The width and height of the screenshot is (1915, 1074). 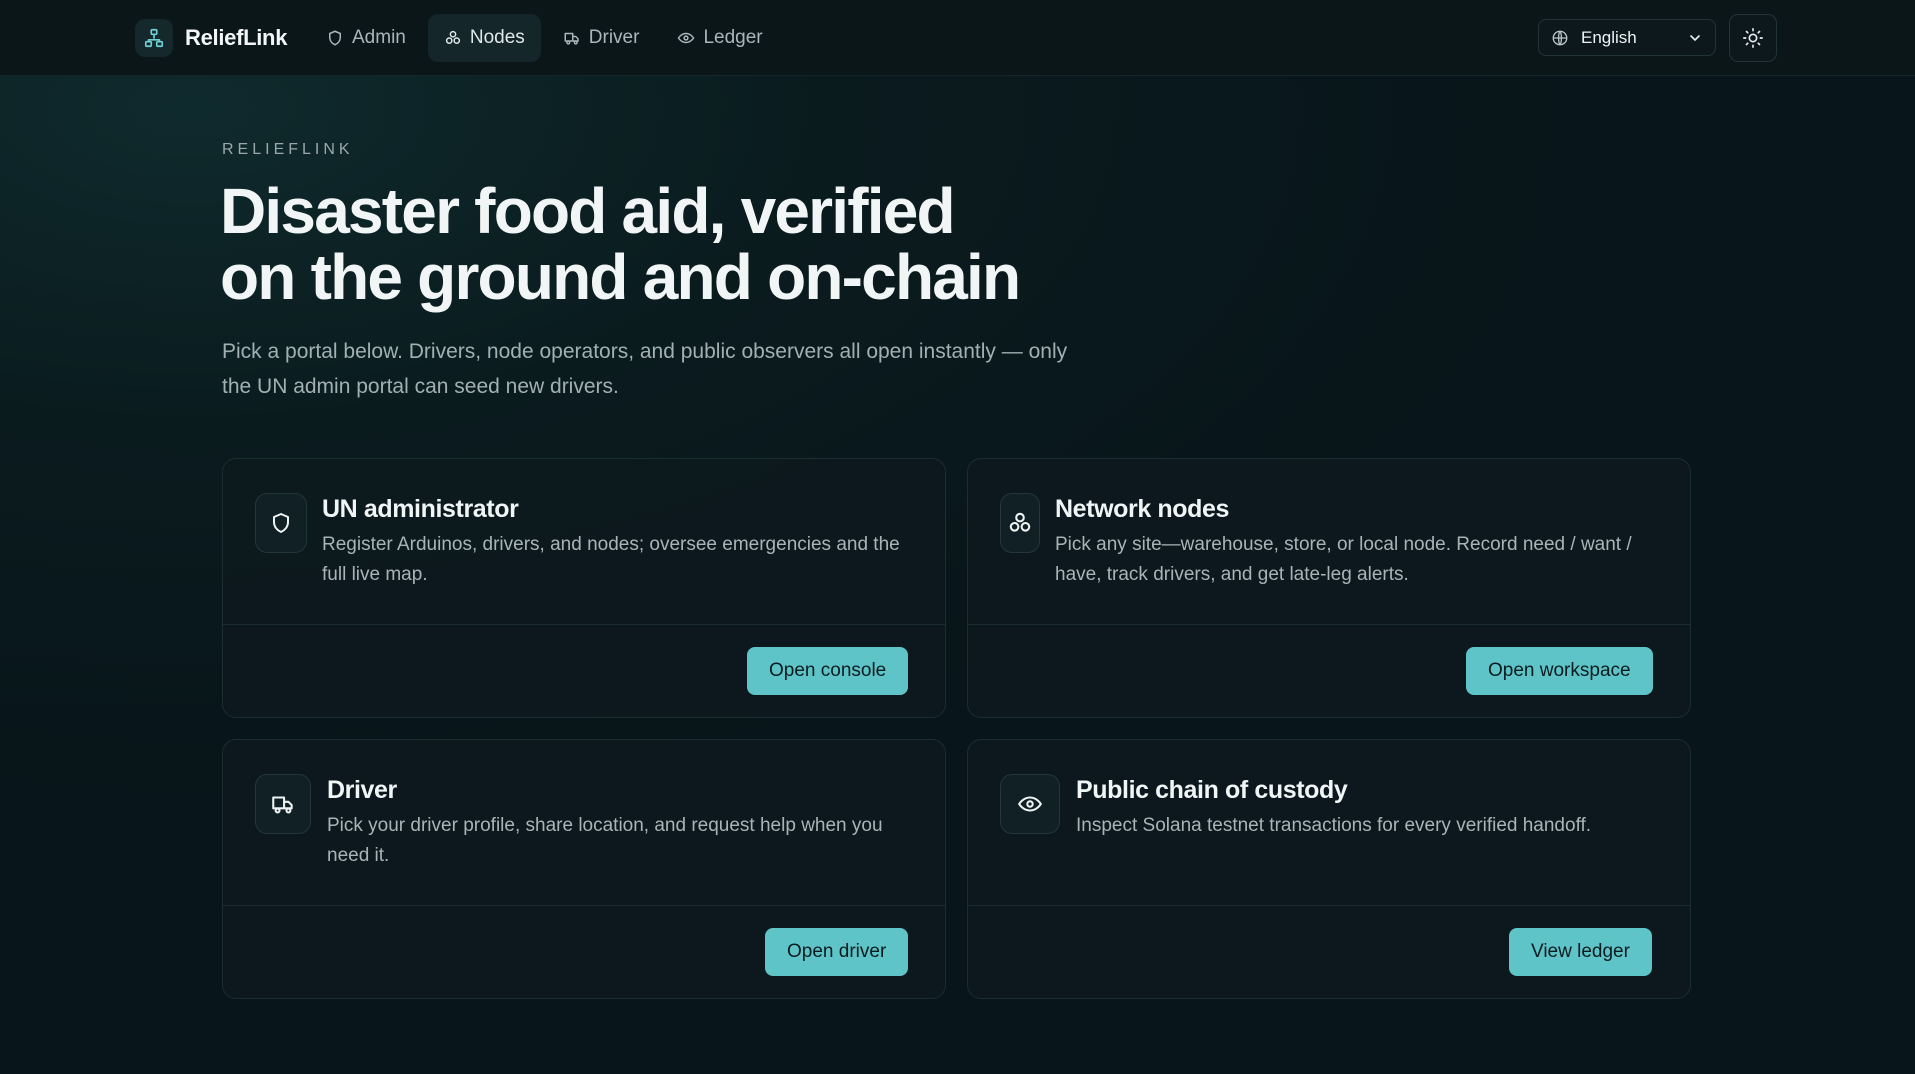 I want to click on nav-item-driver: Driver, so click(x=601, y=38).